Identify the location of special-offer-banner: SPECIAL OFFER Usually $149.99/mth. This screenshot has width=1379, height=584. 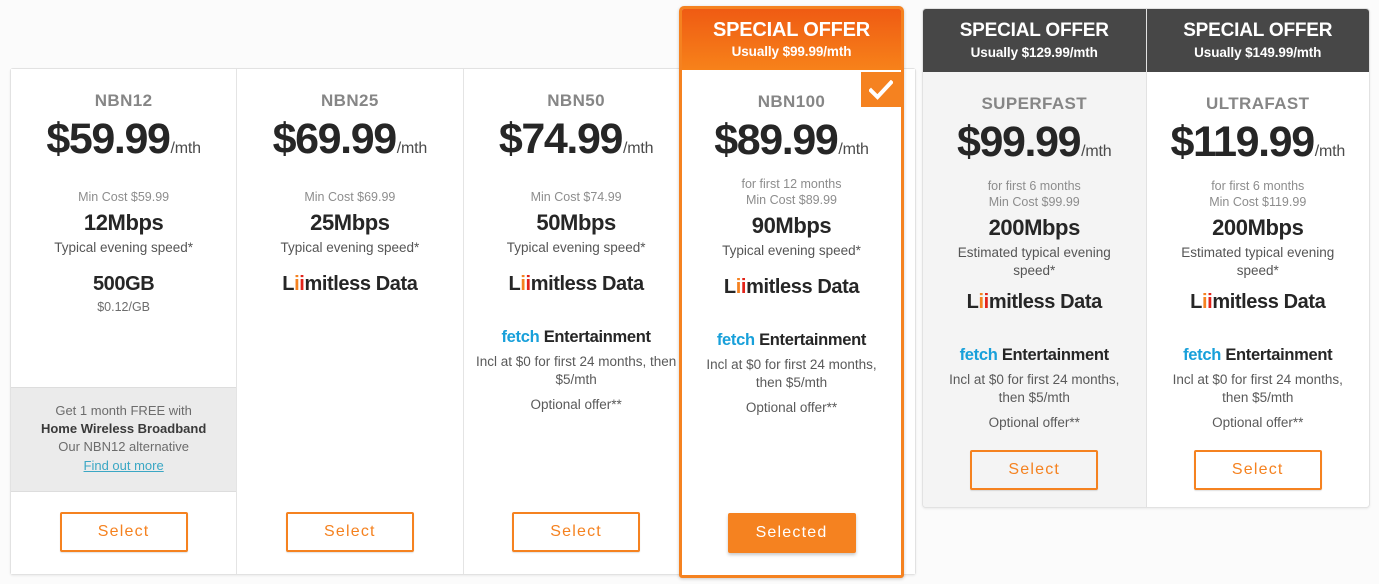
(1257, 40).